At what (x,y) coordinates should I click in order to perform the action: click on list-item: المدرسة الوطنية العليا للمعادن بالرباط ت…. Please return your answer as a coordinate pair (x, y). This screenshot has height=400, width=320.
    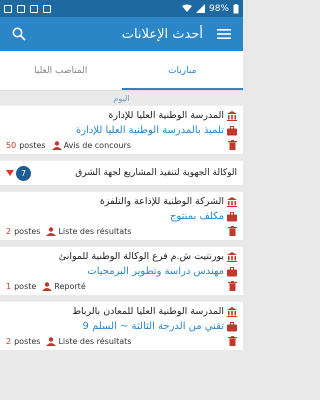
    Looking at the image, I should click on (121, 325).